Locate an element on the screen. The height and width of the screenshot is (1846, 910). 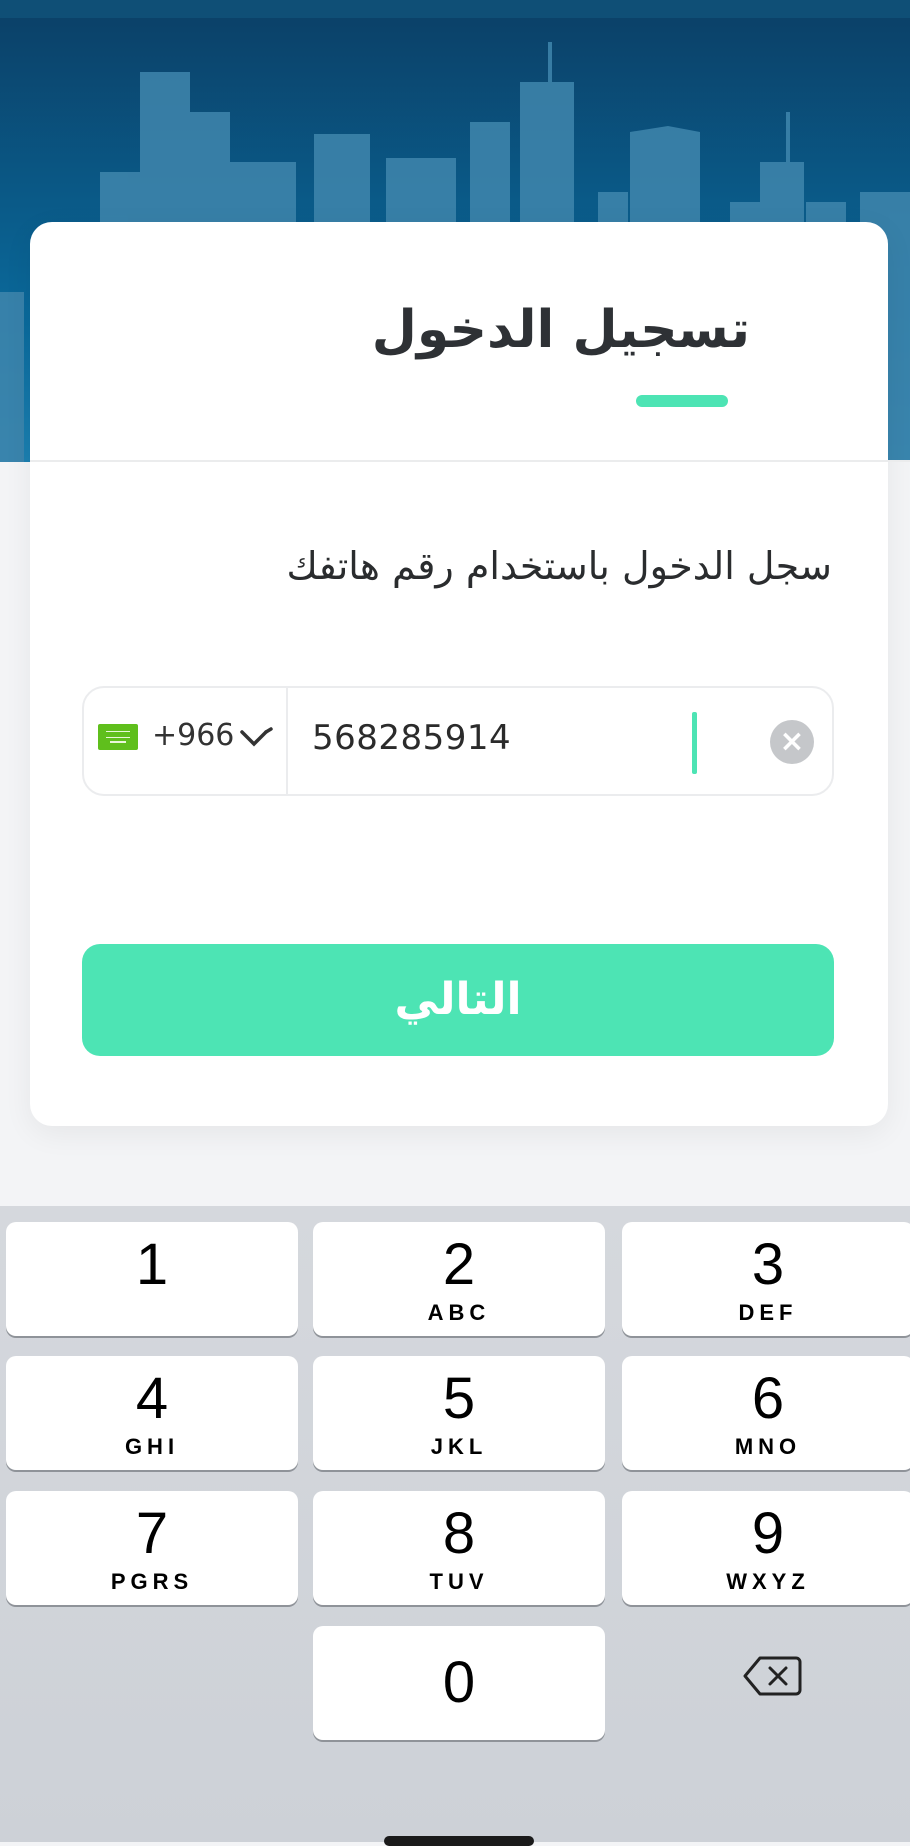
key-4: 4 GHI is located at coordinates (152, 1413).